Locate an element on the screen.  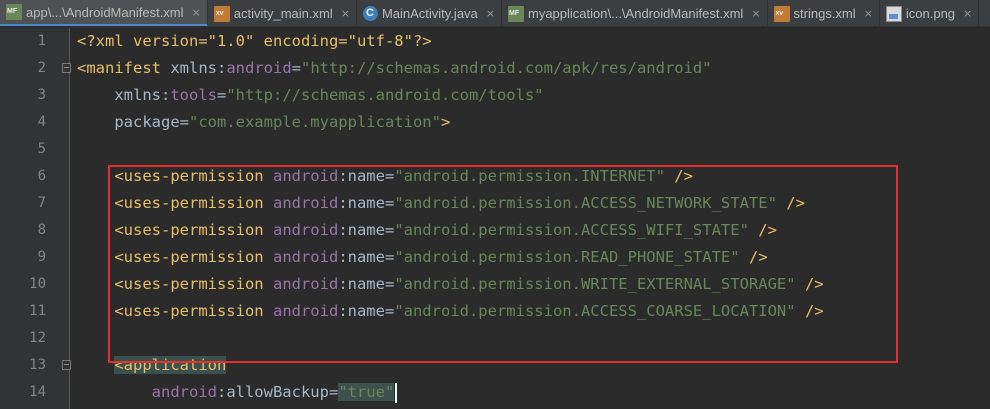
line-number: 11 is located at coordinates (37, 311).